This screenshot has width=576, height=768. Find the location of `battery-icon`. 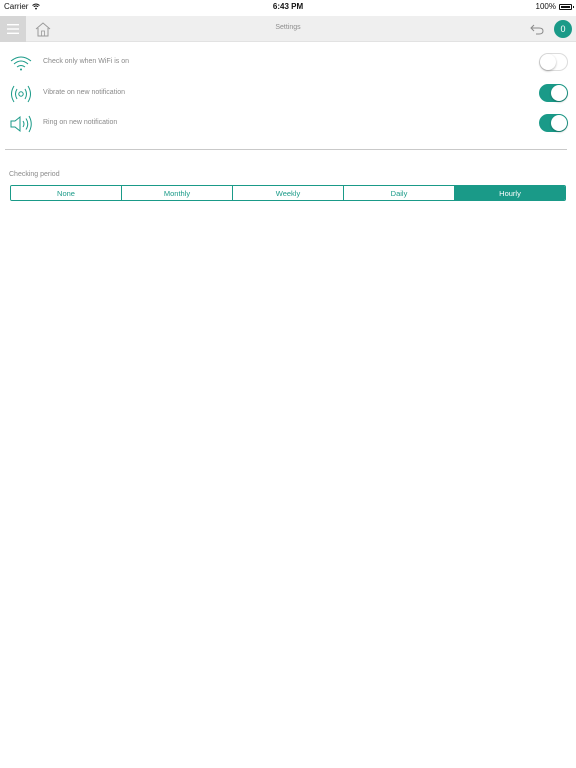

battery-icon is located at coordinates (566, 6).